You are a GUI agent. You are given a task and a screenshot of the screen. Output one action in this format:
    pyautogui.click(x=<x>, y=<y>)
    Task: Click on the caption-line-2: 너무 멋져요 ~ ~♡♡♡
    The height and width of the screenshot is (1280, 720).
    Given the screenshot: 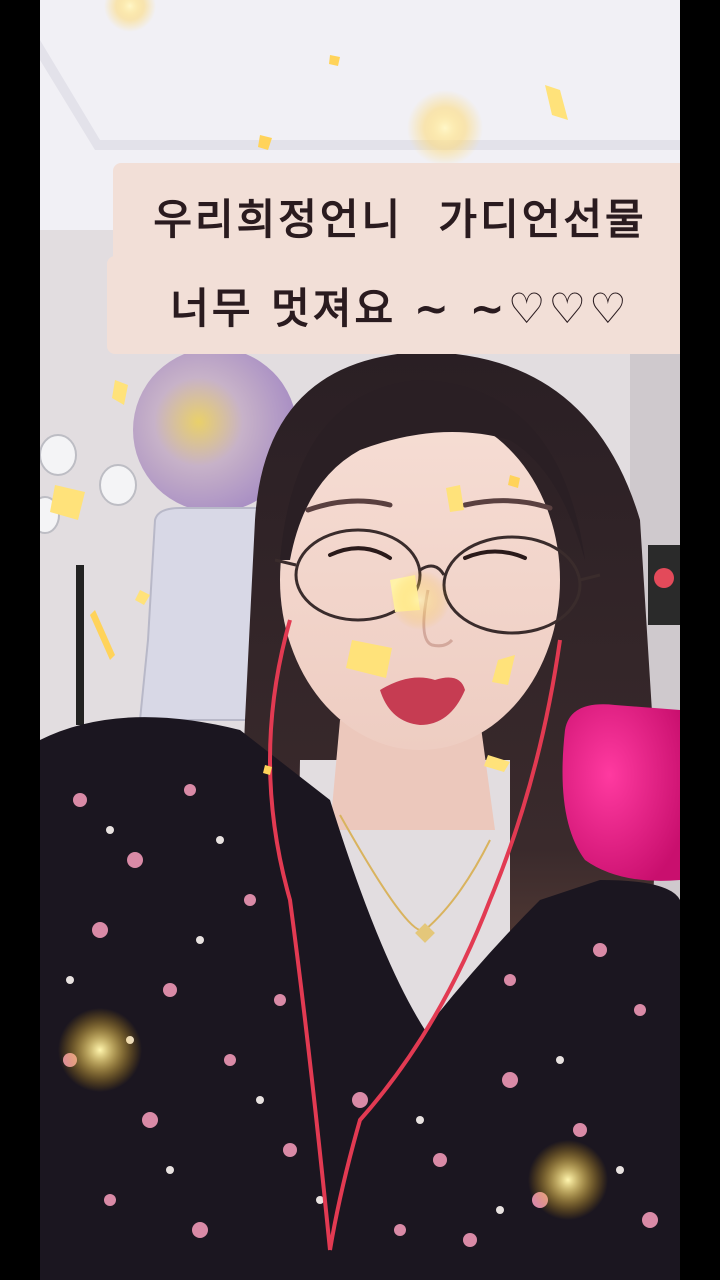 What is the action you would take?
    pyautogui.click(x=393, y=305)
    